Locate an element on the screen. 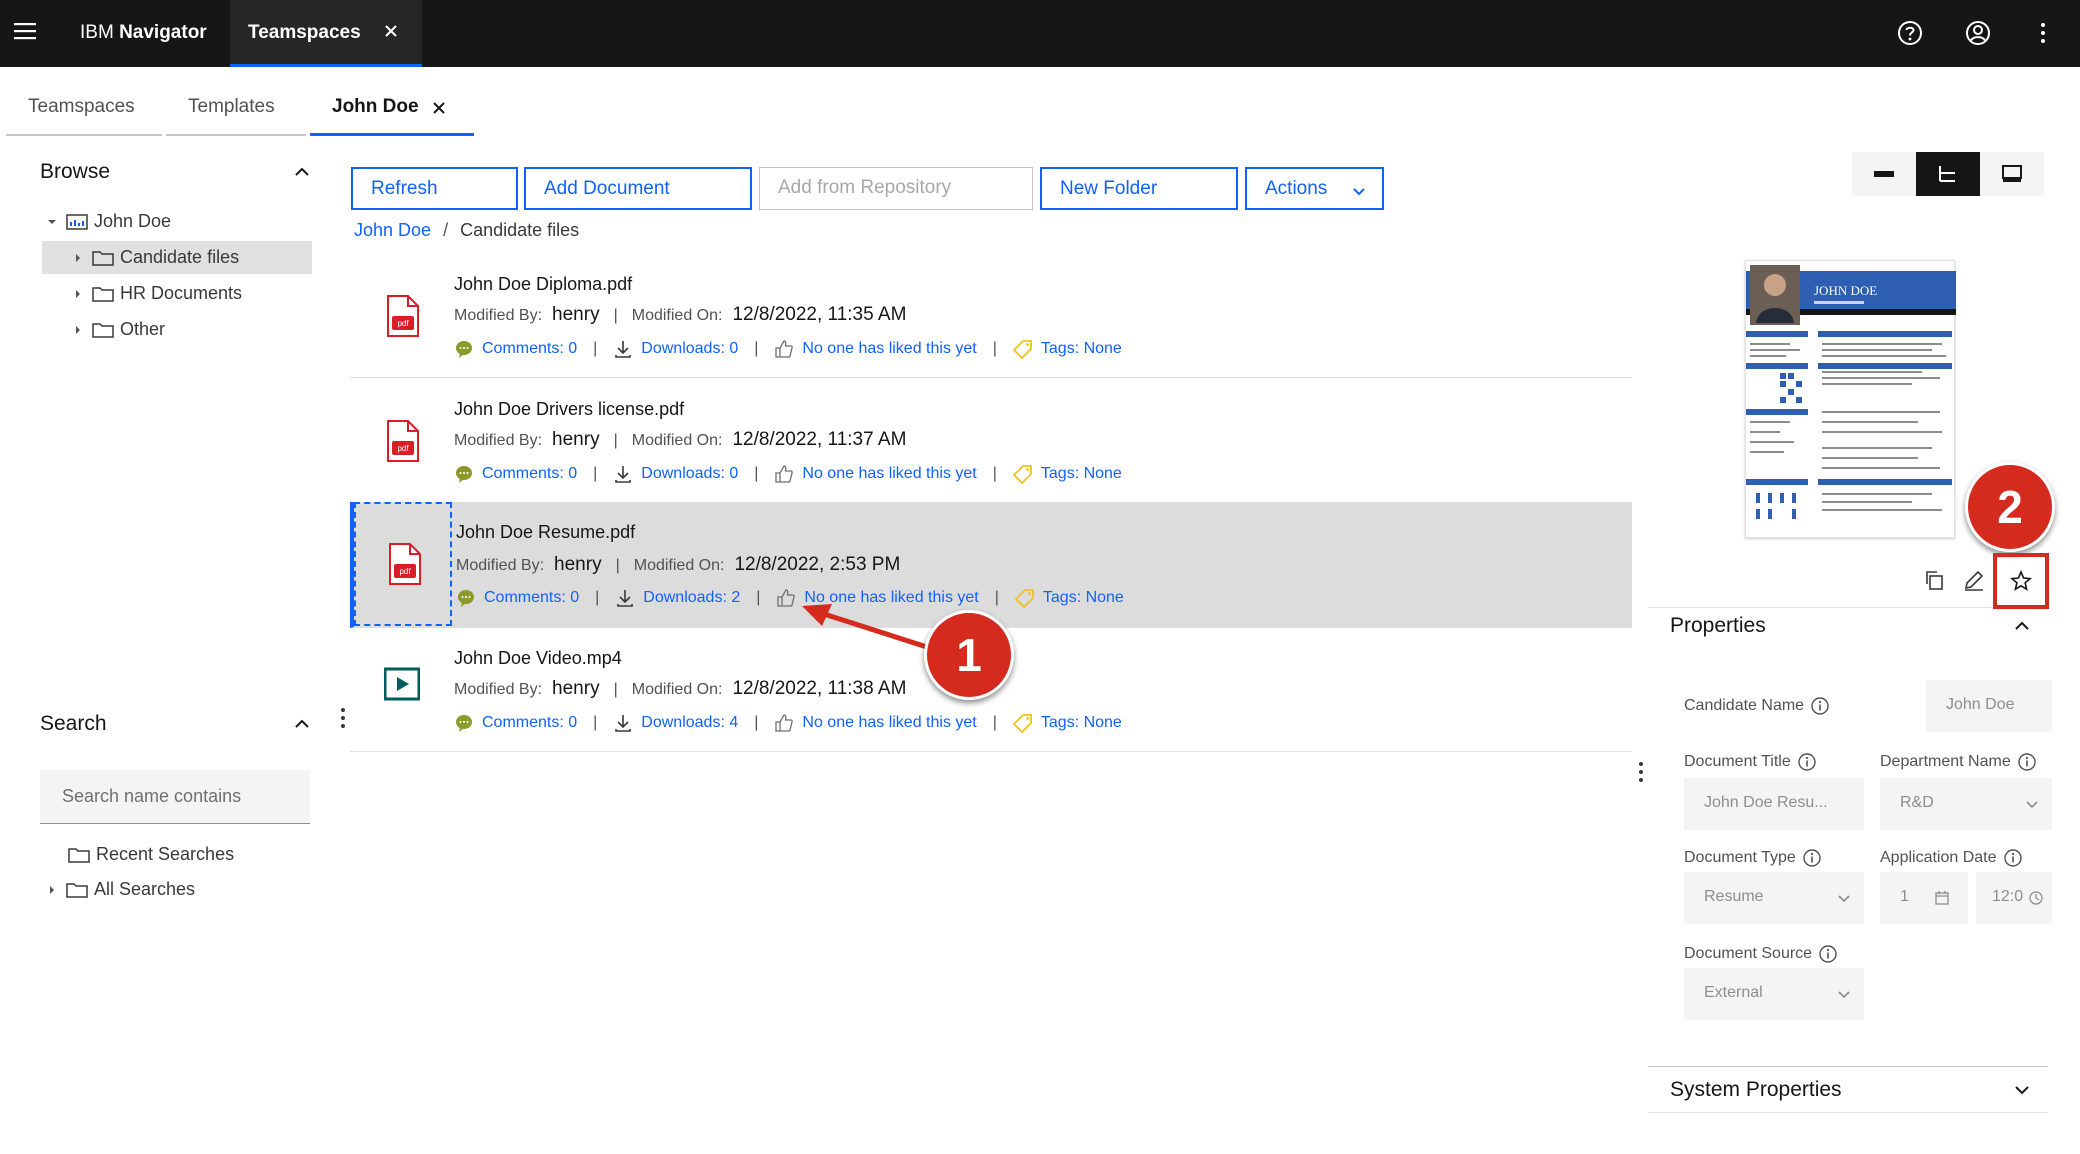  step-1-badge: 1 is located at coordinates (969, 655).